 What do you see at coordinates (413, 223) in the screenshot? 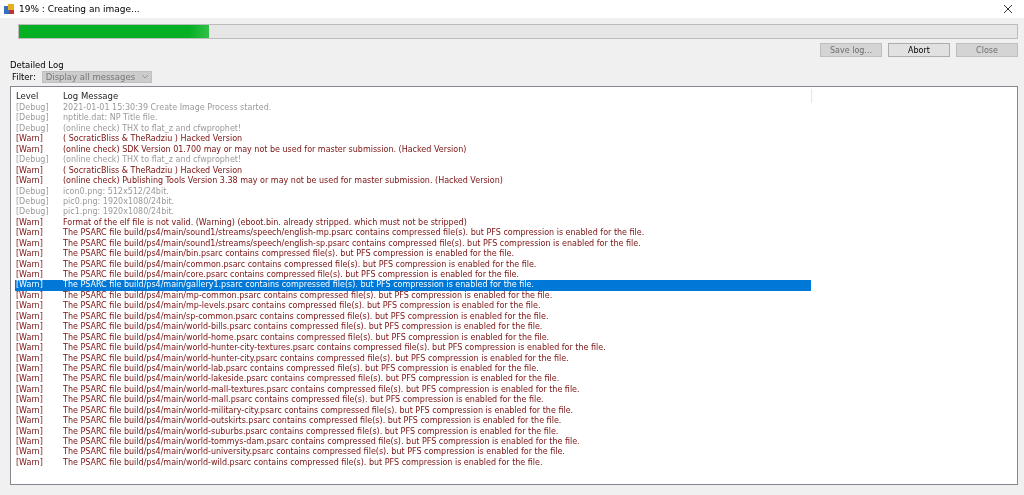
I see `log-row: [Warn] Format of the elf file is not valid. (Warning) (eboot.bin. already stripped. which must not be stripped)` at bounding box center [413, 223].